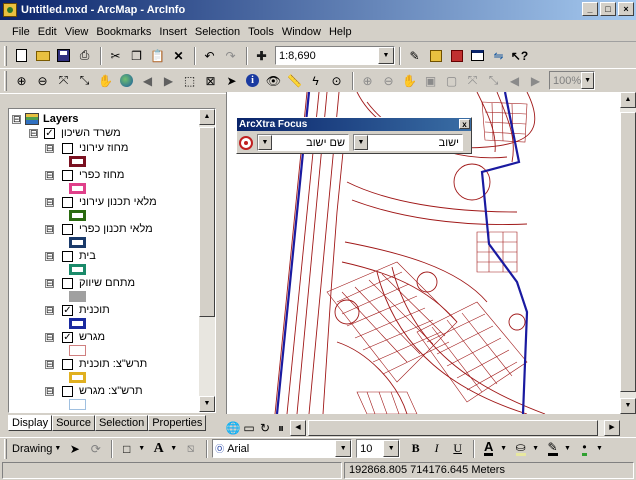 Image resolution: width=636 pixels, height=480 pixels. I want to click on open-button, so click(42, 55).